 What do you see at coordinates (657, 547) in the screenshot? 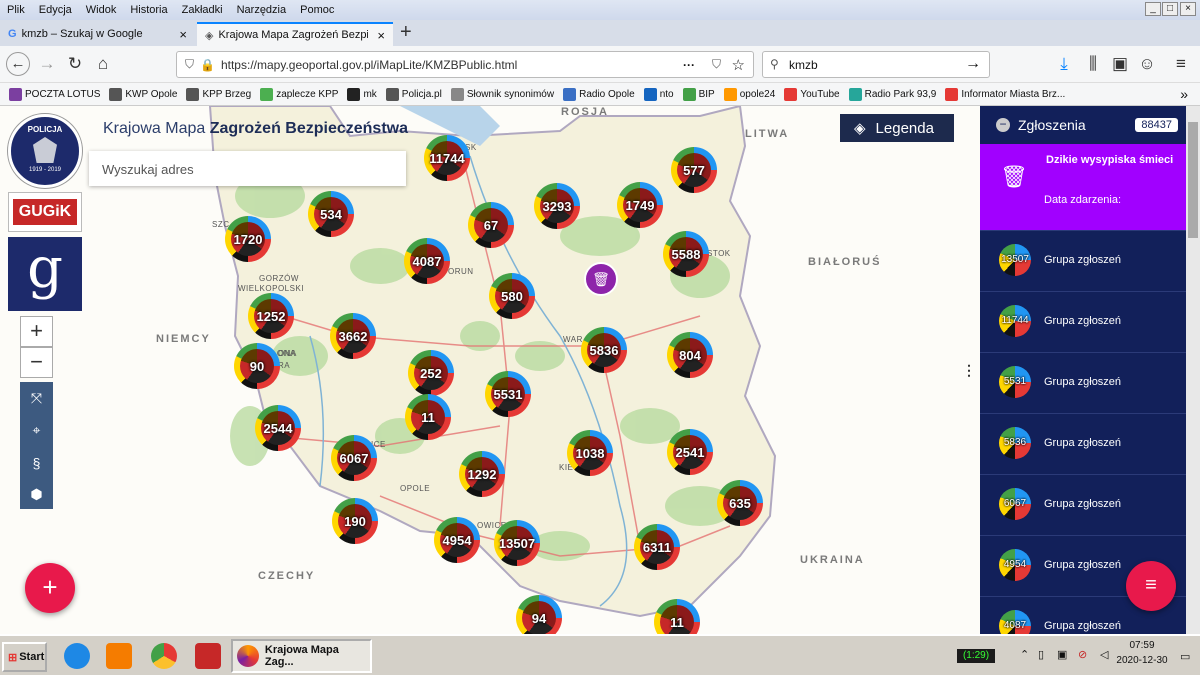
I see `cluster-marker: 6311` at bounding box center [657, 547].